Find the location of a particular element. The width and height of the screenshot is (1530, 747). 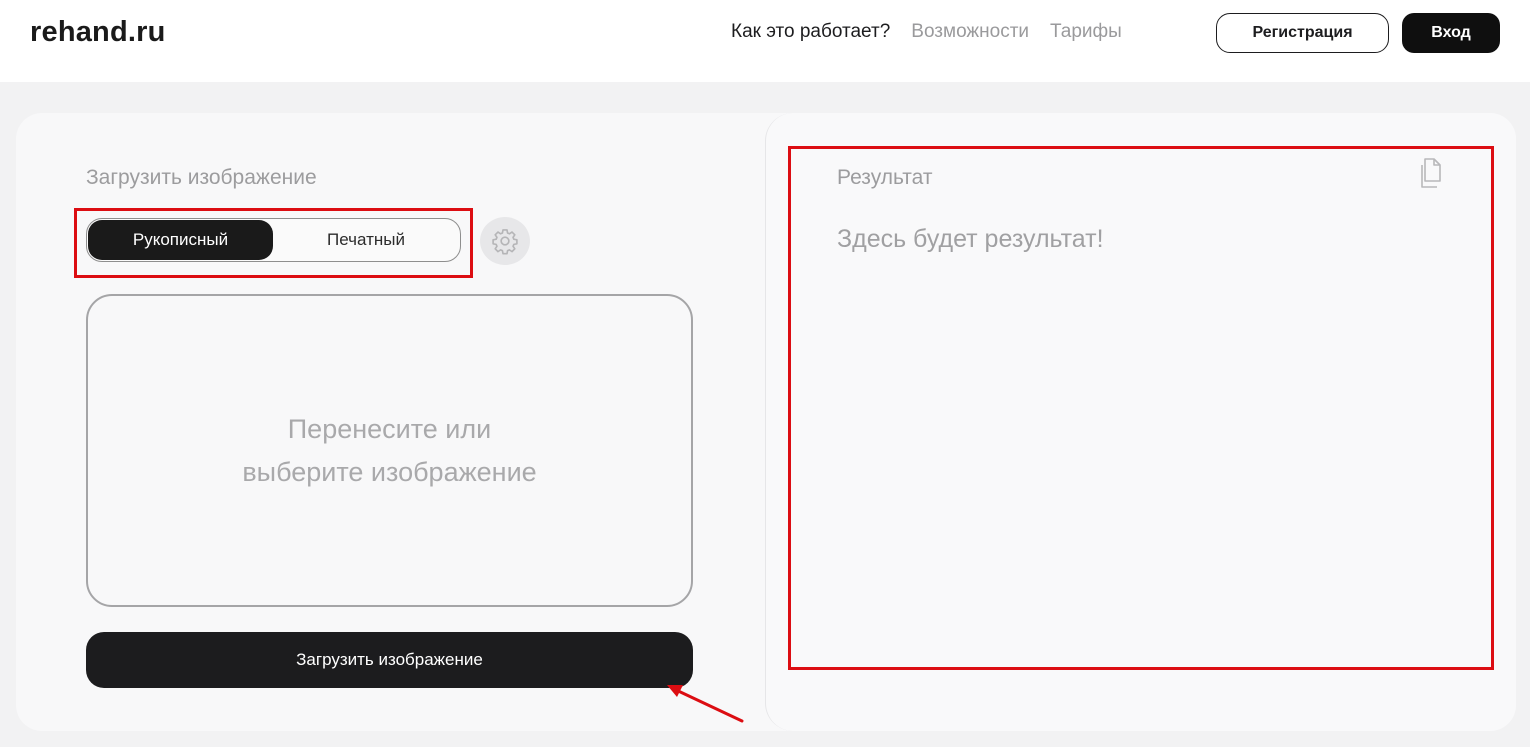

settings-button is located at coordinates (505, 241).